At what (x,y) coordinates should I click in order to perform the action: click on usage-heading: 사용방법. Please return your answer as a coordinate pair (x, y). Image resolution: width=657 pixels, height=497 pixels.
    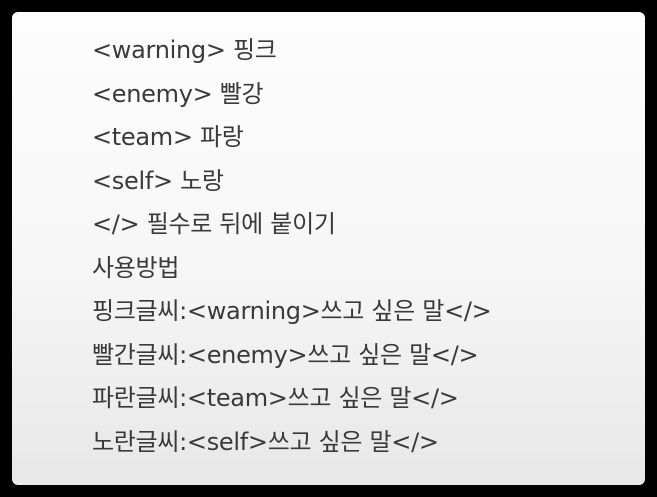
    Looking at the image, I should click on (136, 267).